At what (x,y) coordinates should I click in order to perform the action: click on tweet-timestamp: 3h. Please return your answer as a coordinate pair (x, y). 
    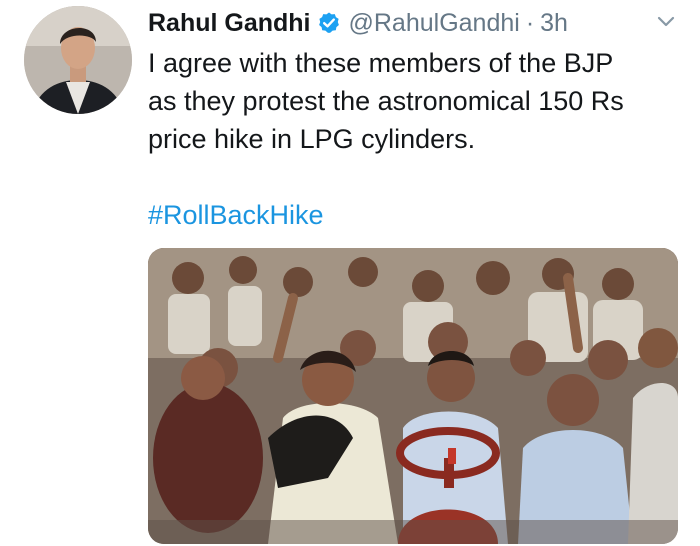
    Looking at the image, I should click on (554, 23).